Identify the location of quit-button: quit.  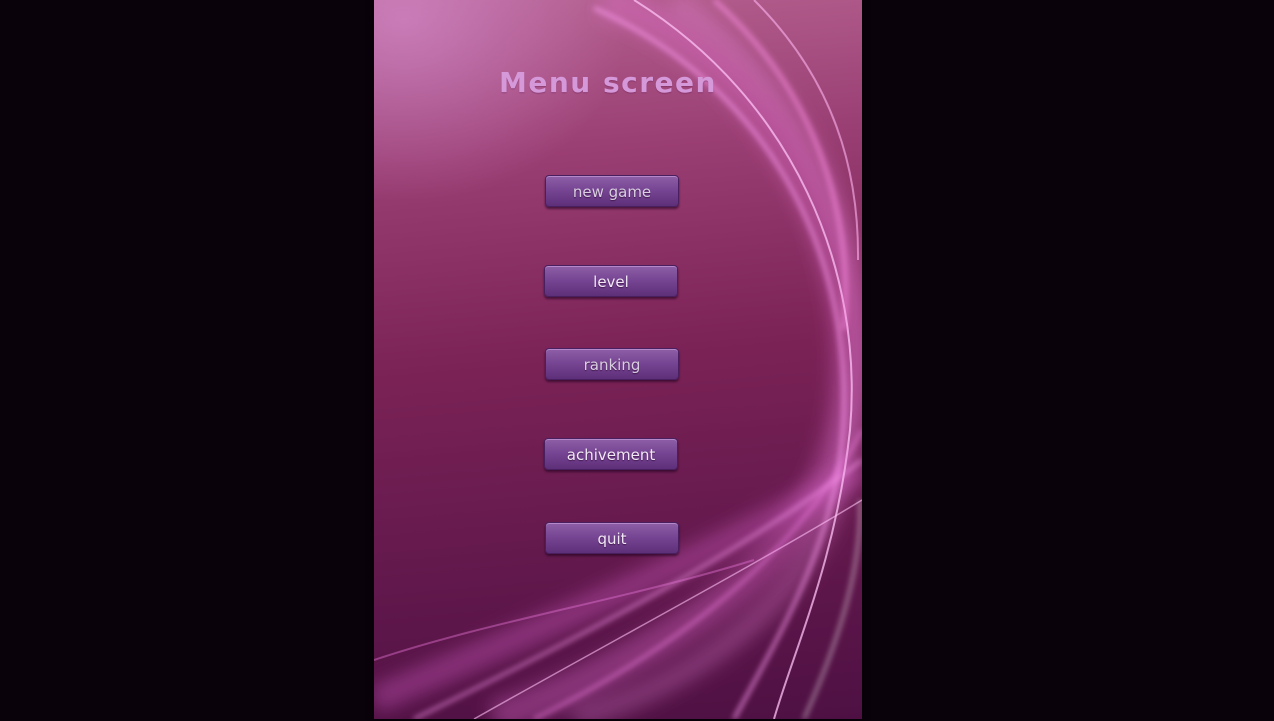
(612, 538).